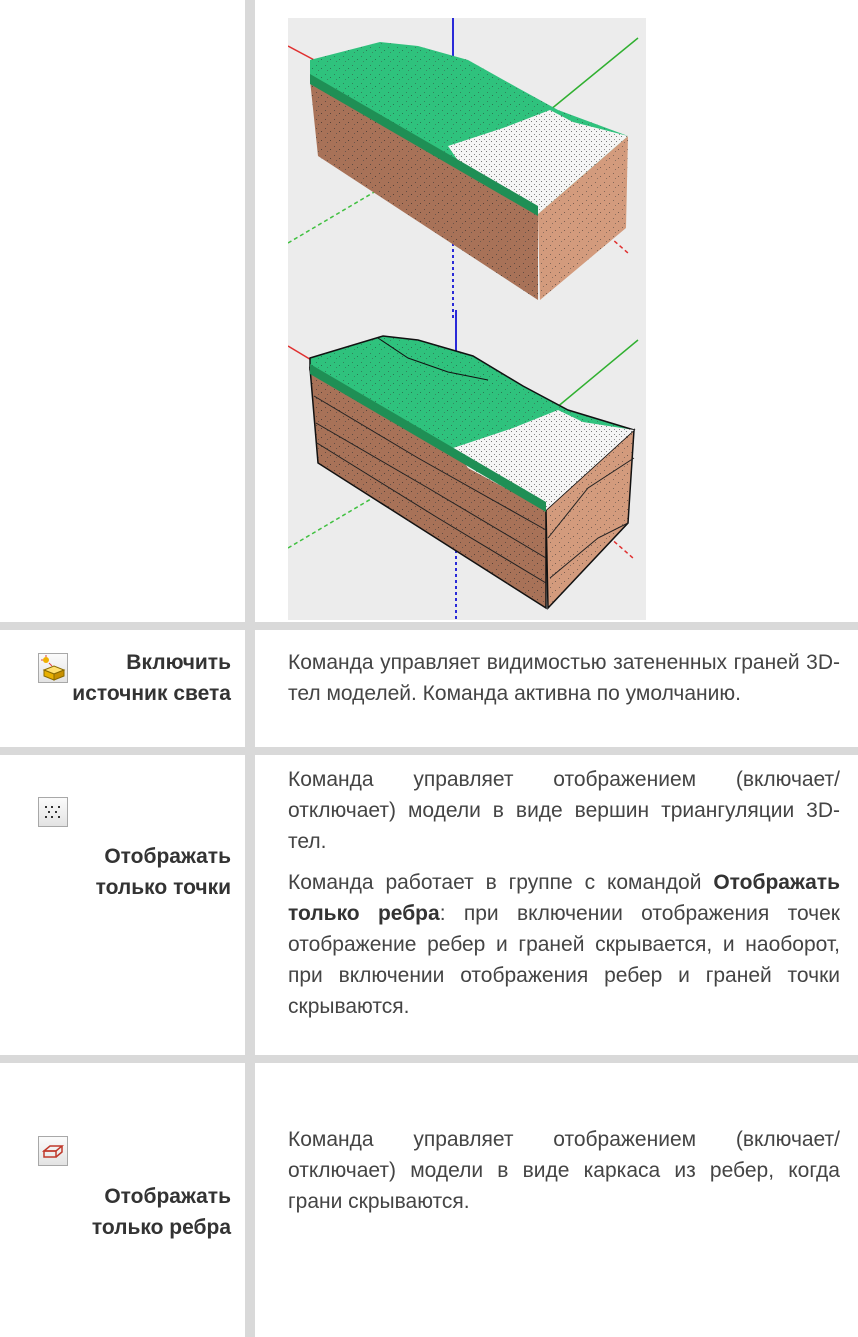 This screenshot has width=858, height=1337. What do you see at coordinates (53, 812) in the screenshot?
I see `points-icon` at bounding box center [53, 812].